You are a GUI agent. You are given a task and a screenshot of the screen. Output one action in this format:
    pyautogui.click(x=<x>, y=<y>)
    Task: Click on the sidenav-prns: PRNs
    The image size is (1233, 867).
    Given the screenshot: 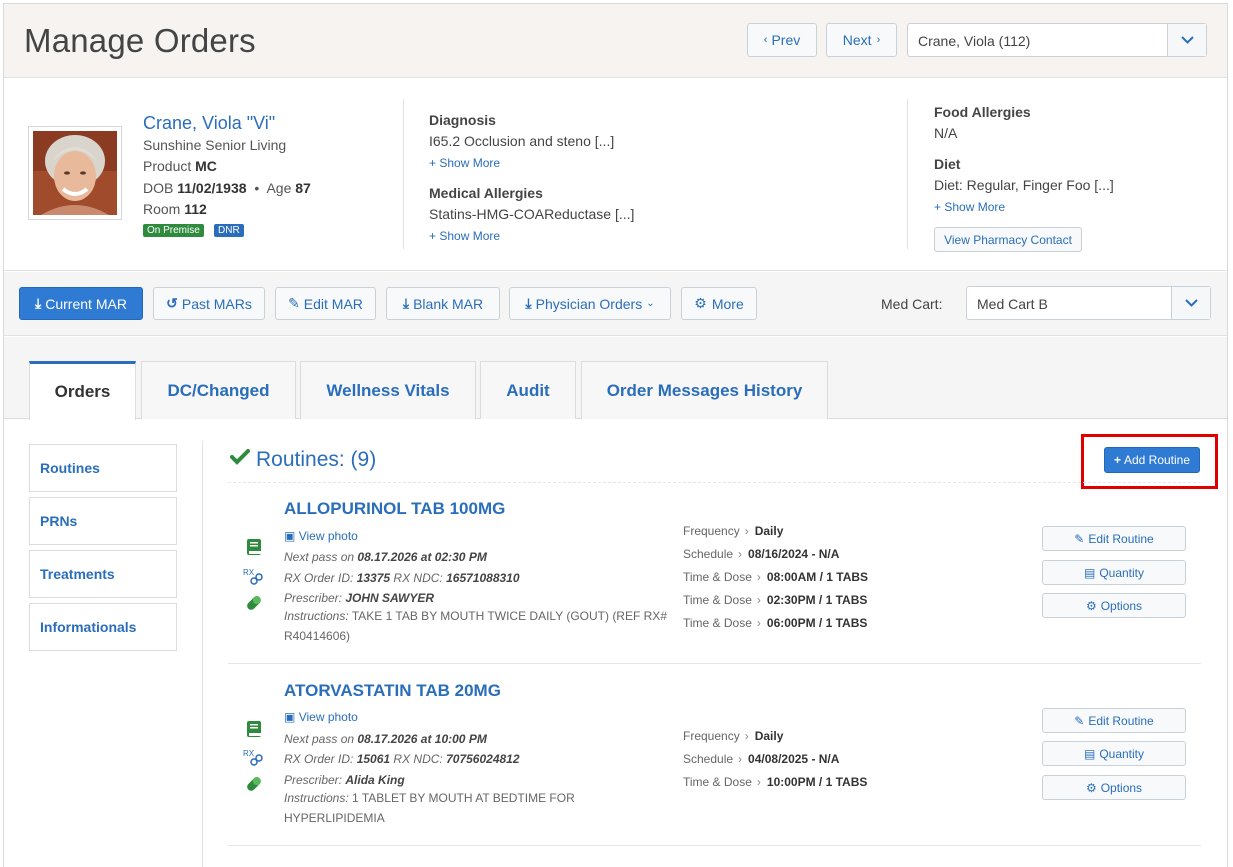 What is the action you would take?
    pyautogui.click(x=103, y=521)
    